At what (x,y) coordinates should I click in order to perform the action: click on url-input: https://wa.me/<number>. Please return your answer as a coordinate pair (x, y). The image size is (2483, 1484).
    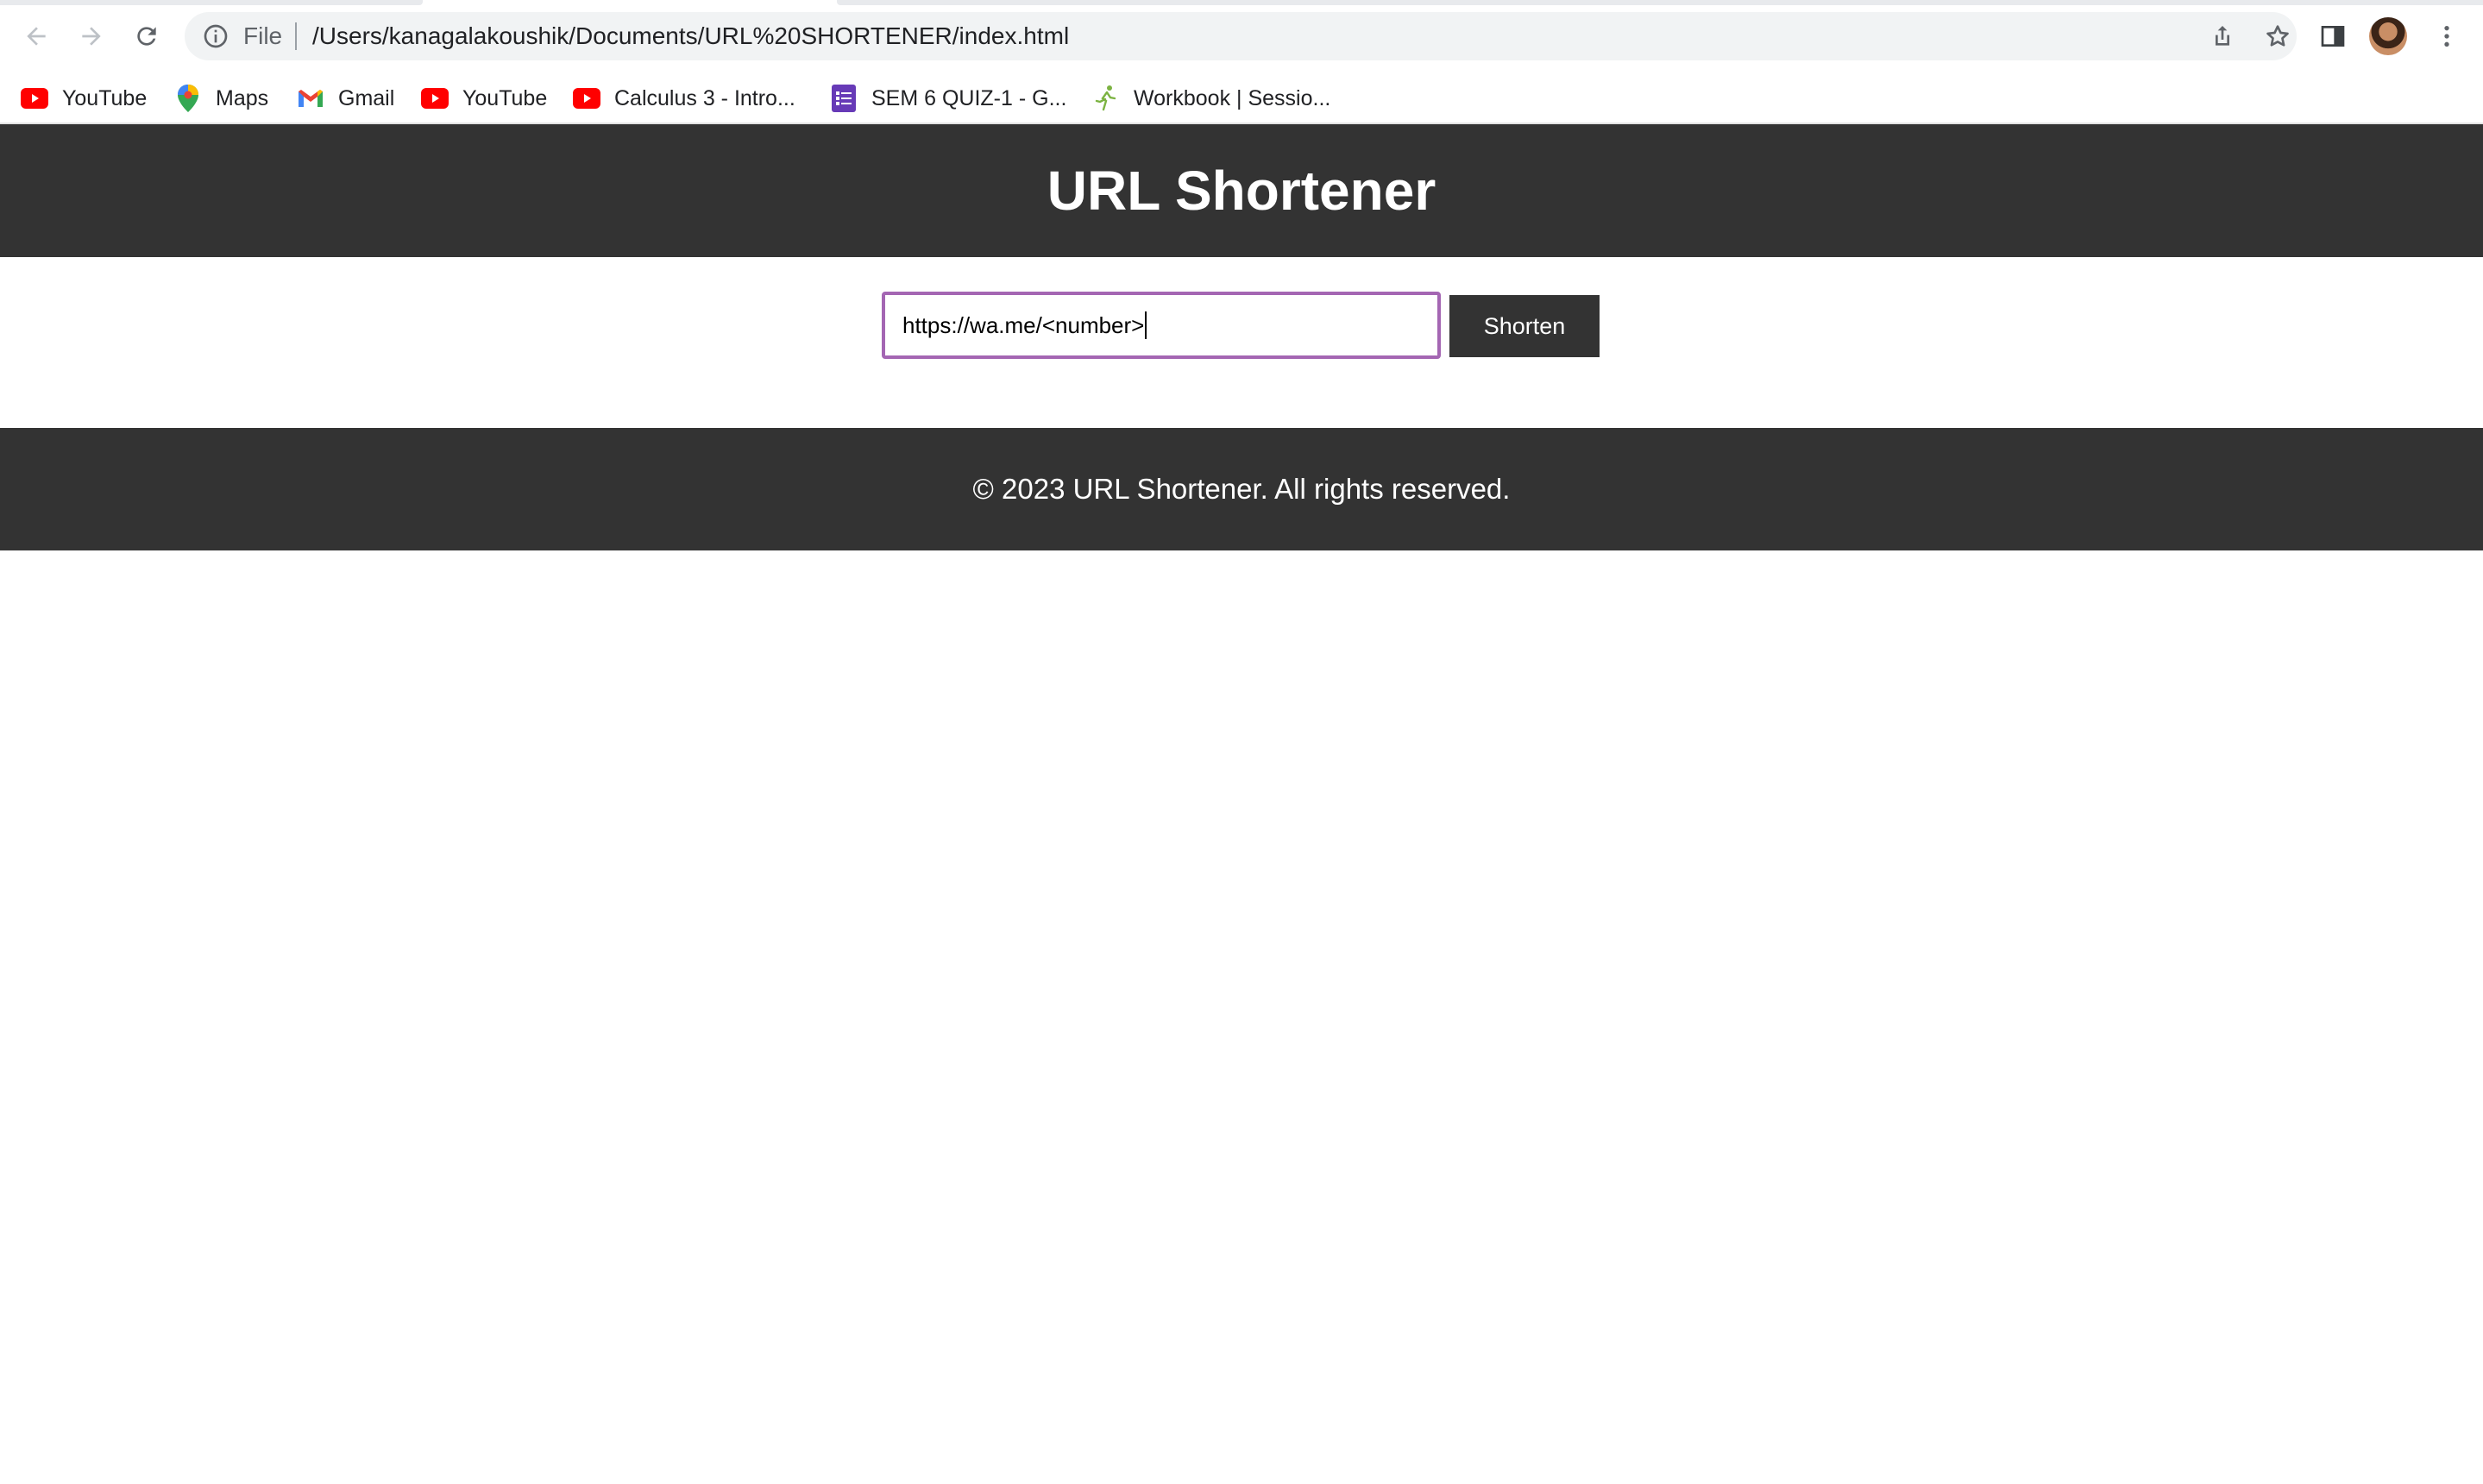
    Looking at the image, I should click on (1161, 325).